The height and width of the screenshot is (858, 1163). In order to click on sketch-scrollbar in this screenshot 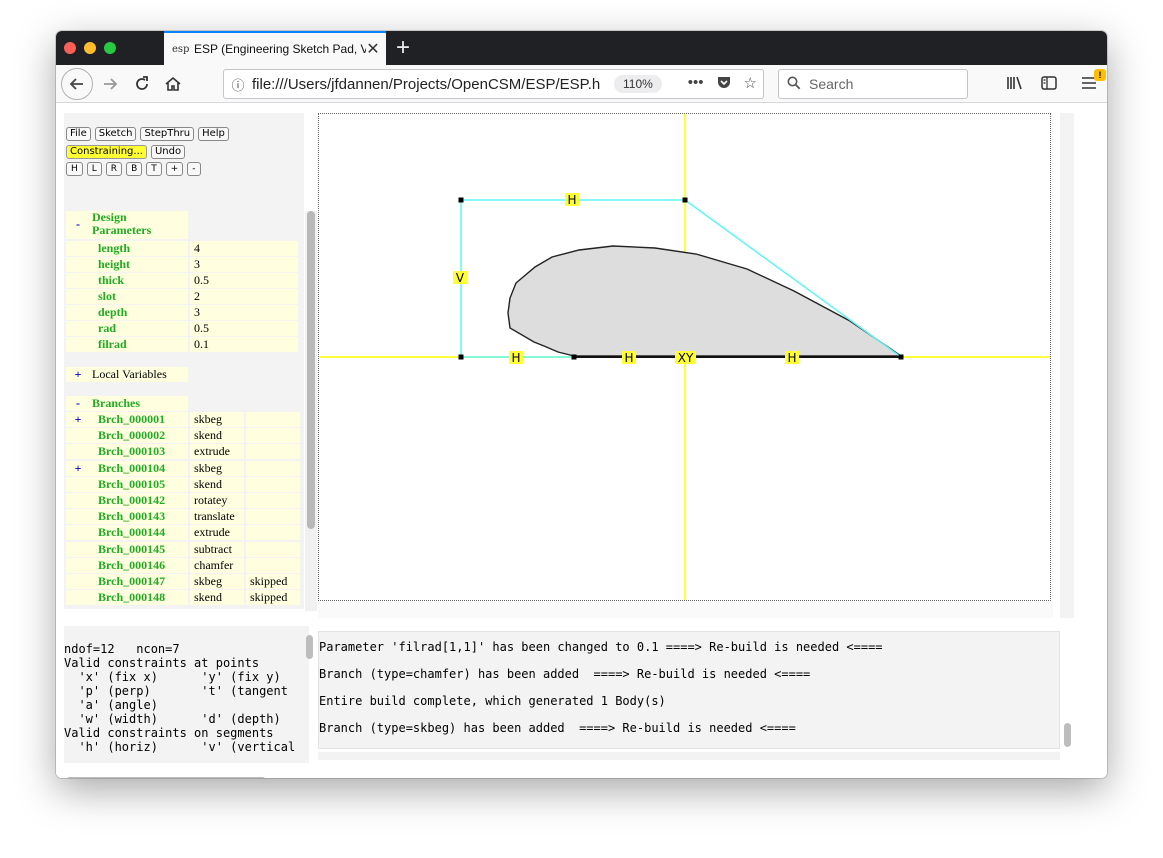, I will do `click(1067, 365)`.